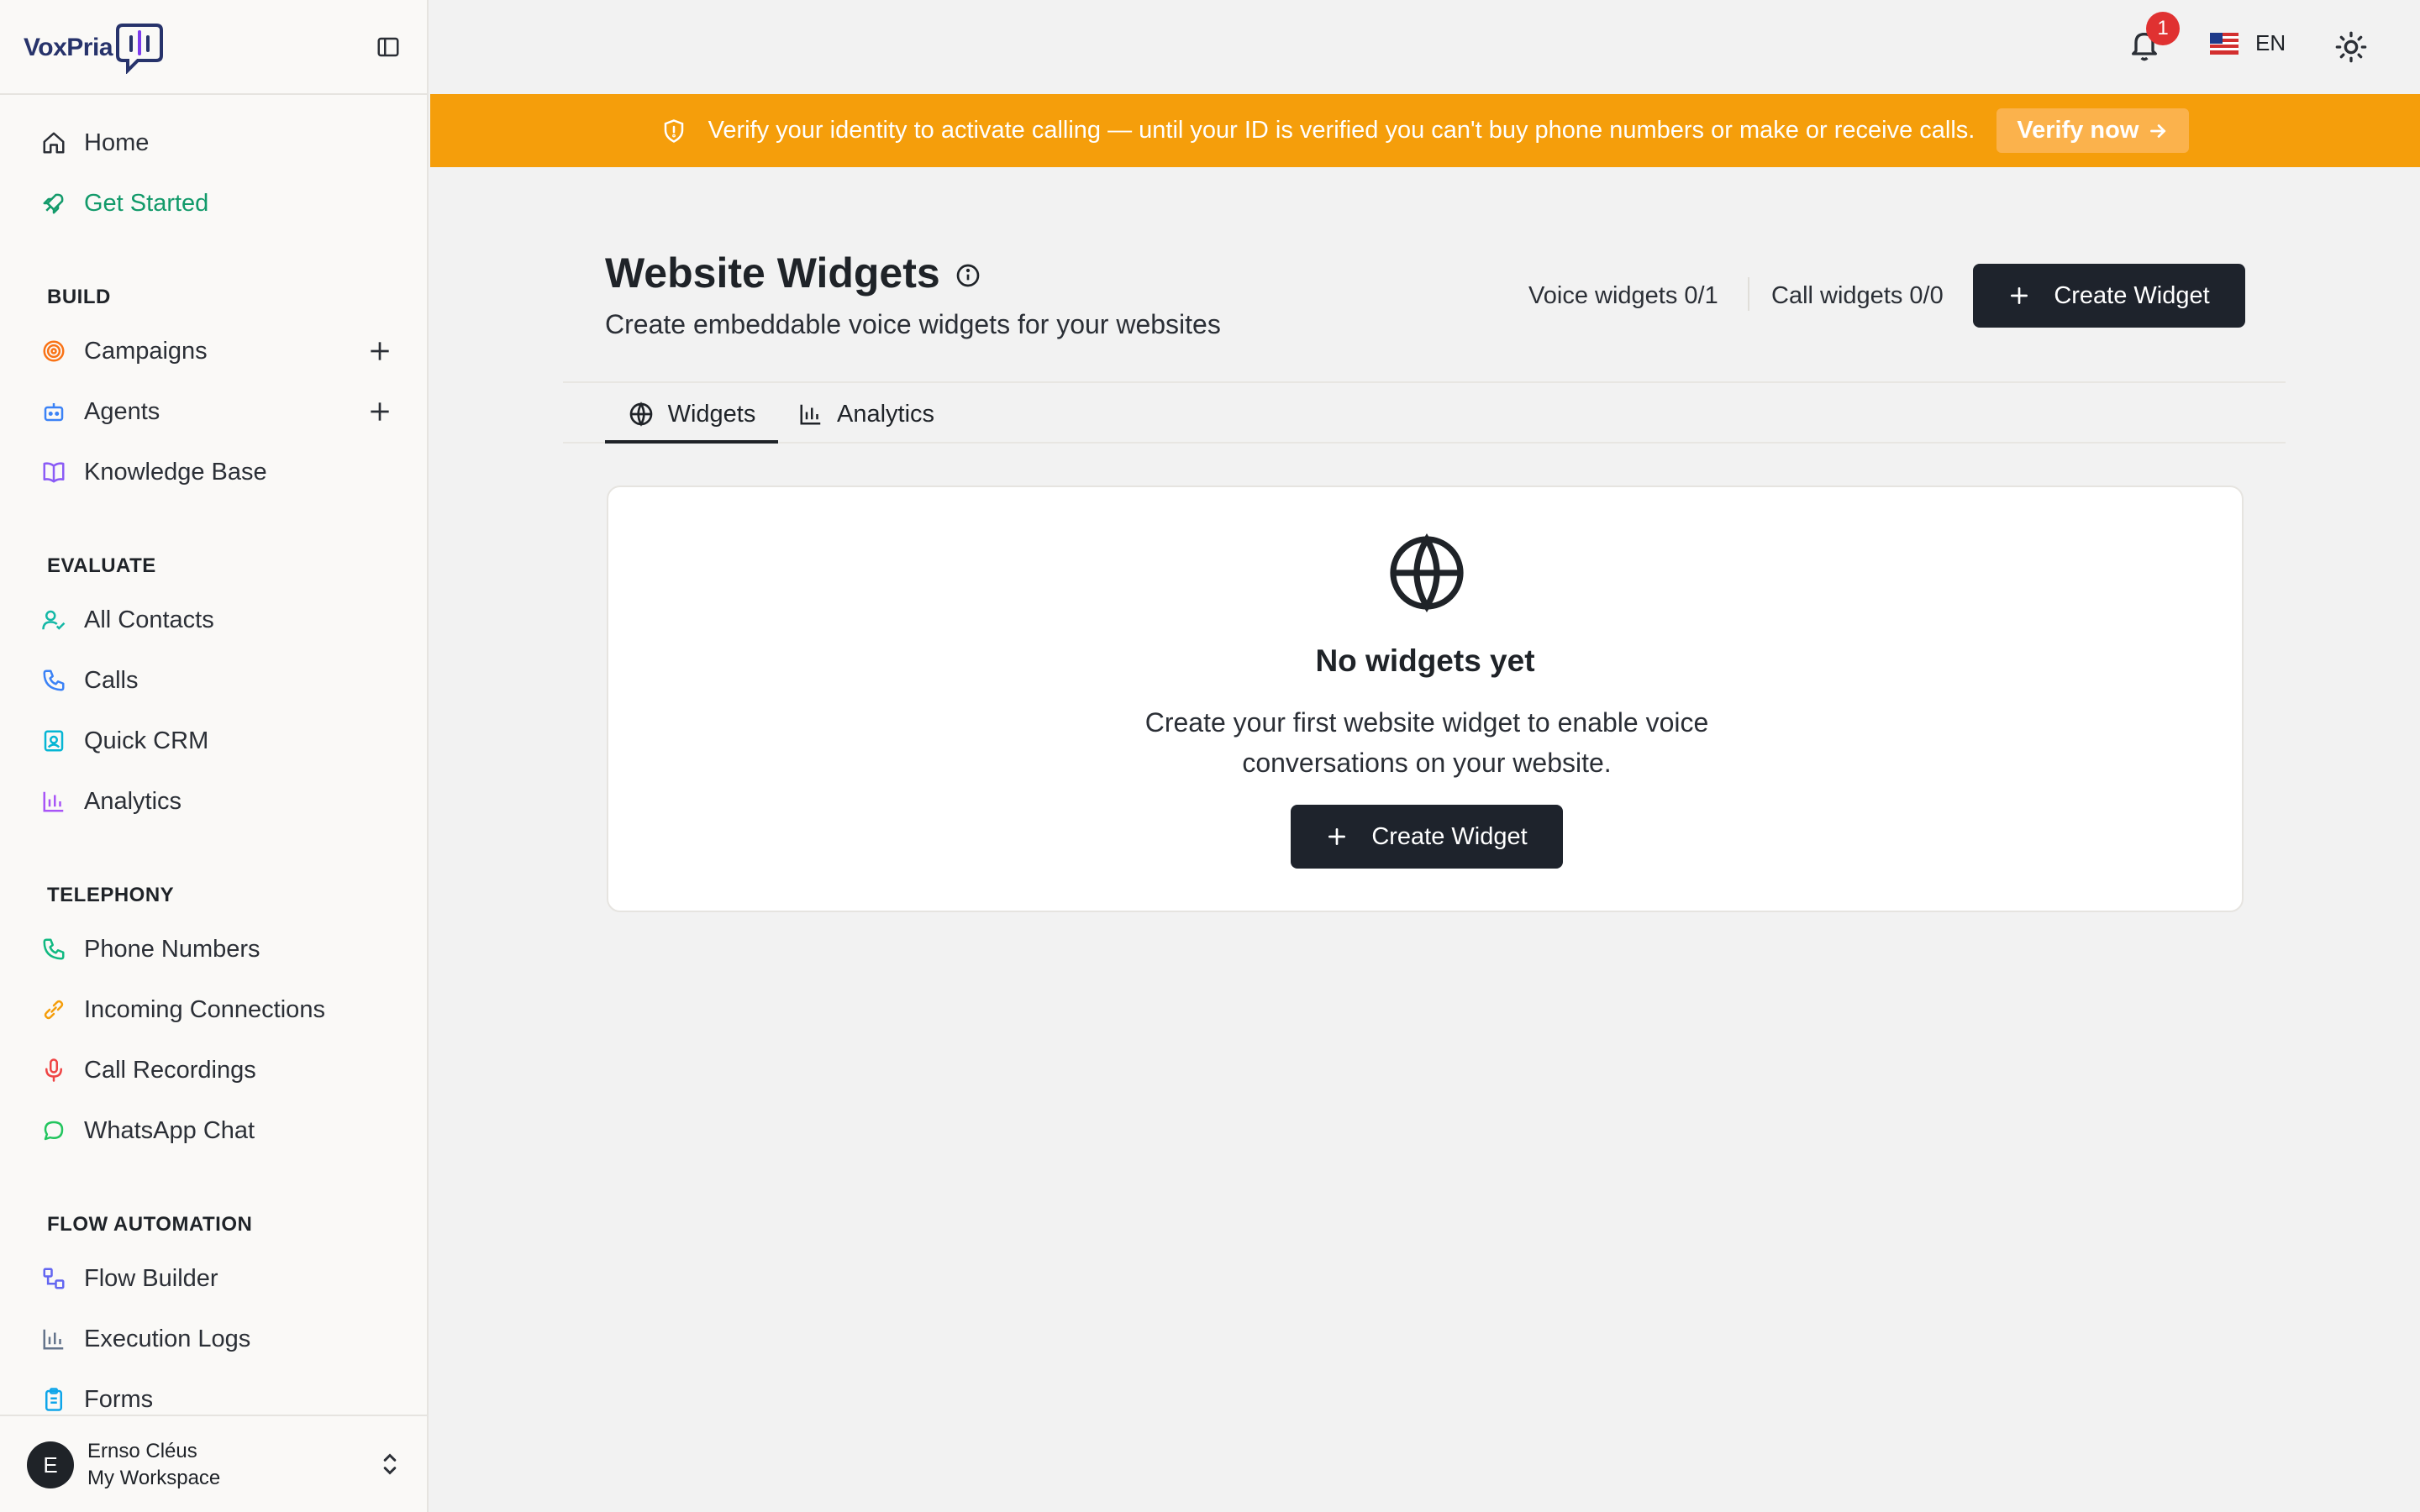 This screenshot has height=1512, width=2420. I want to click on sidebar-item-label: Get Started, so click(146, 203).